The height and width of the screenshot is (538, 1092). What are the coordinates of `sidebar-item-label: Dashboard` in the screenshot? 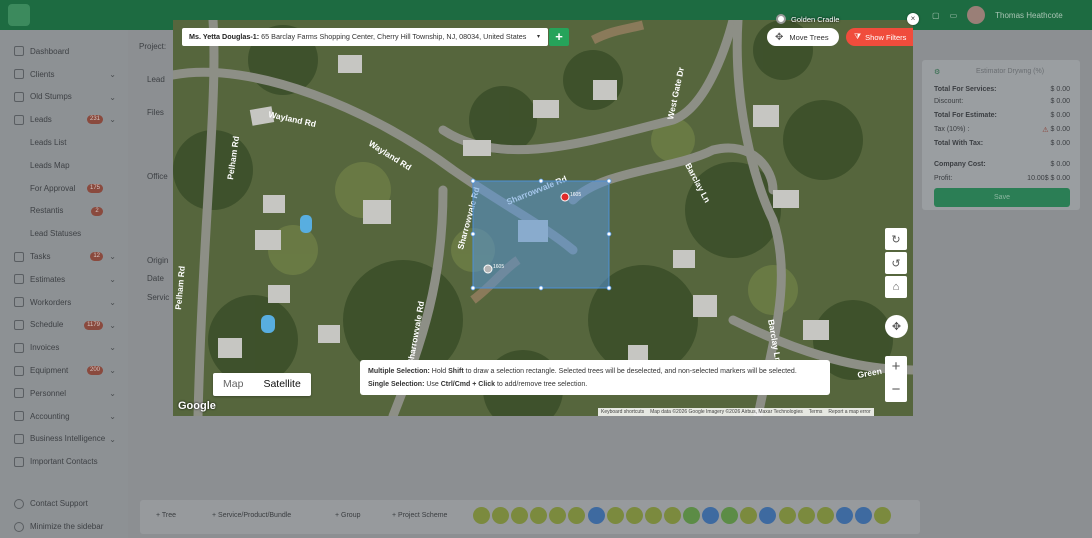 It's located at (50, 51).